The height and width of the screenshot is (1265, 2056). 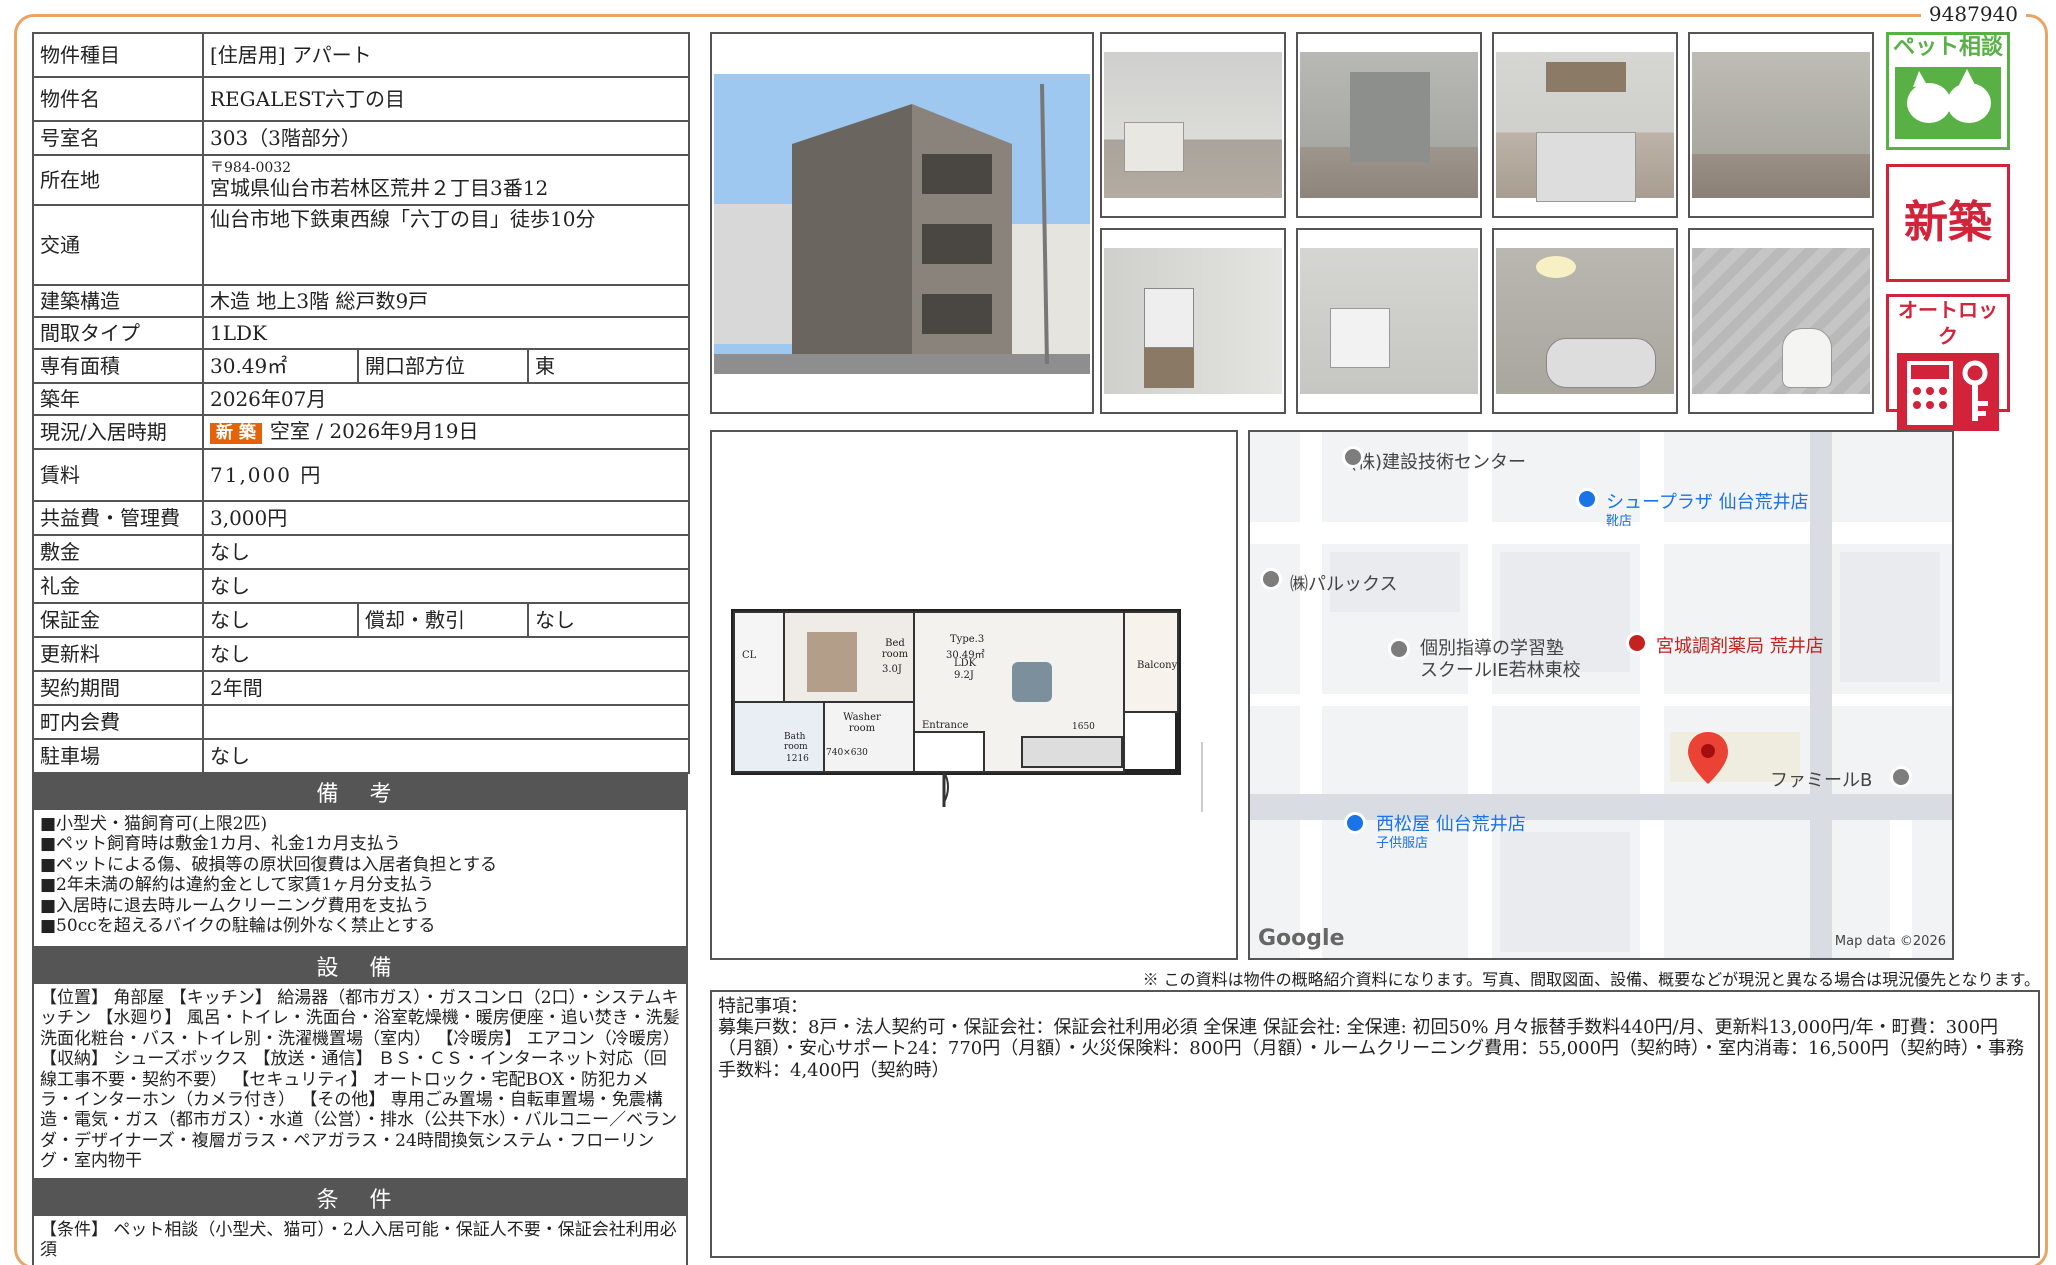 What do you see at coordinates (446, 688) in the screenshot?
I see `value-contract: 2年間` at bounding box center [446, 688].